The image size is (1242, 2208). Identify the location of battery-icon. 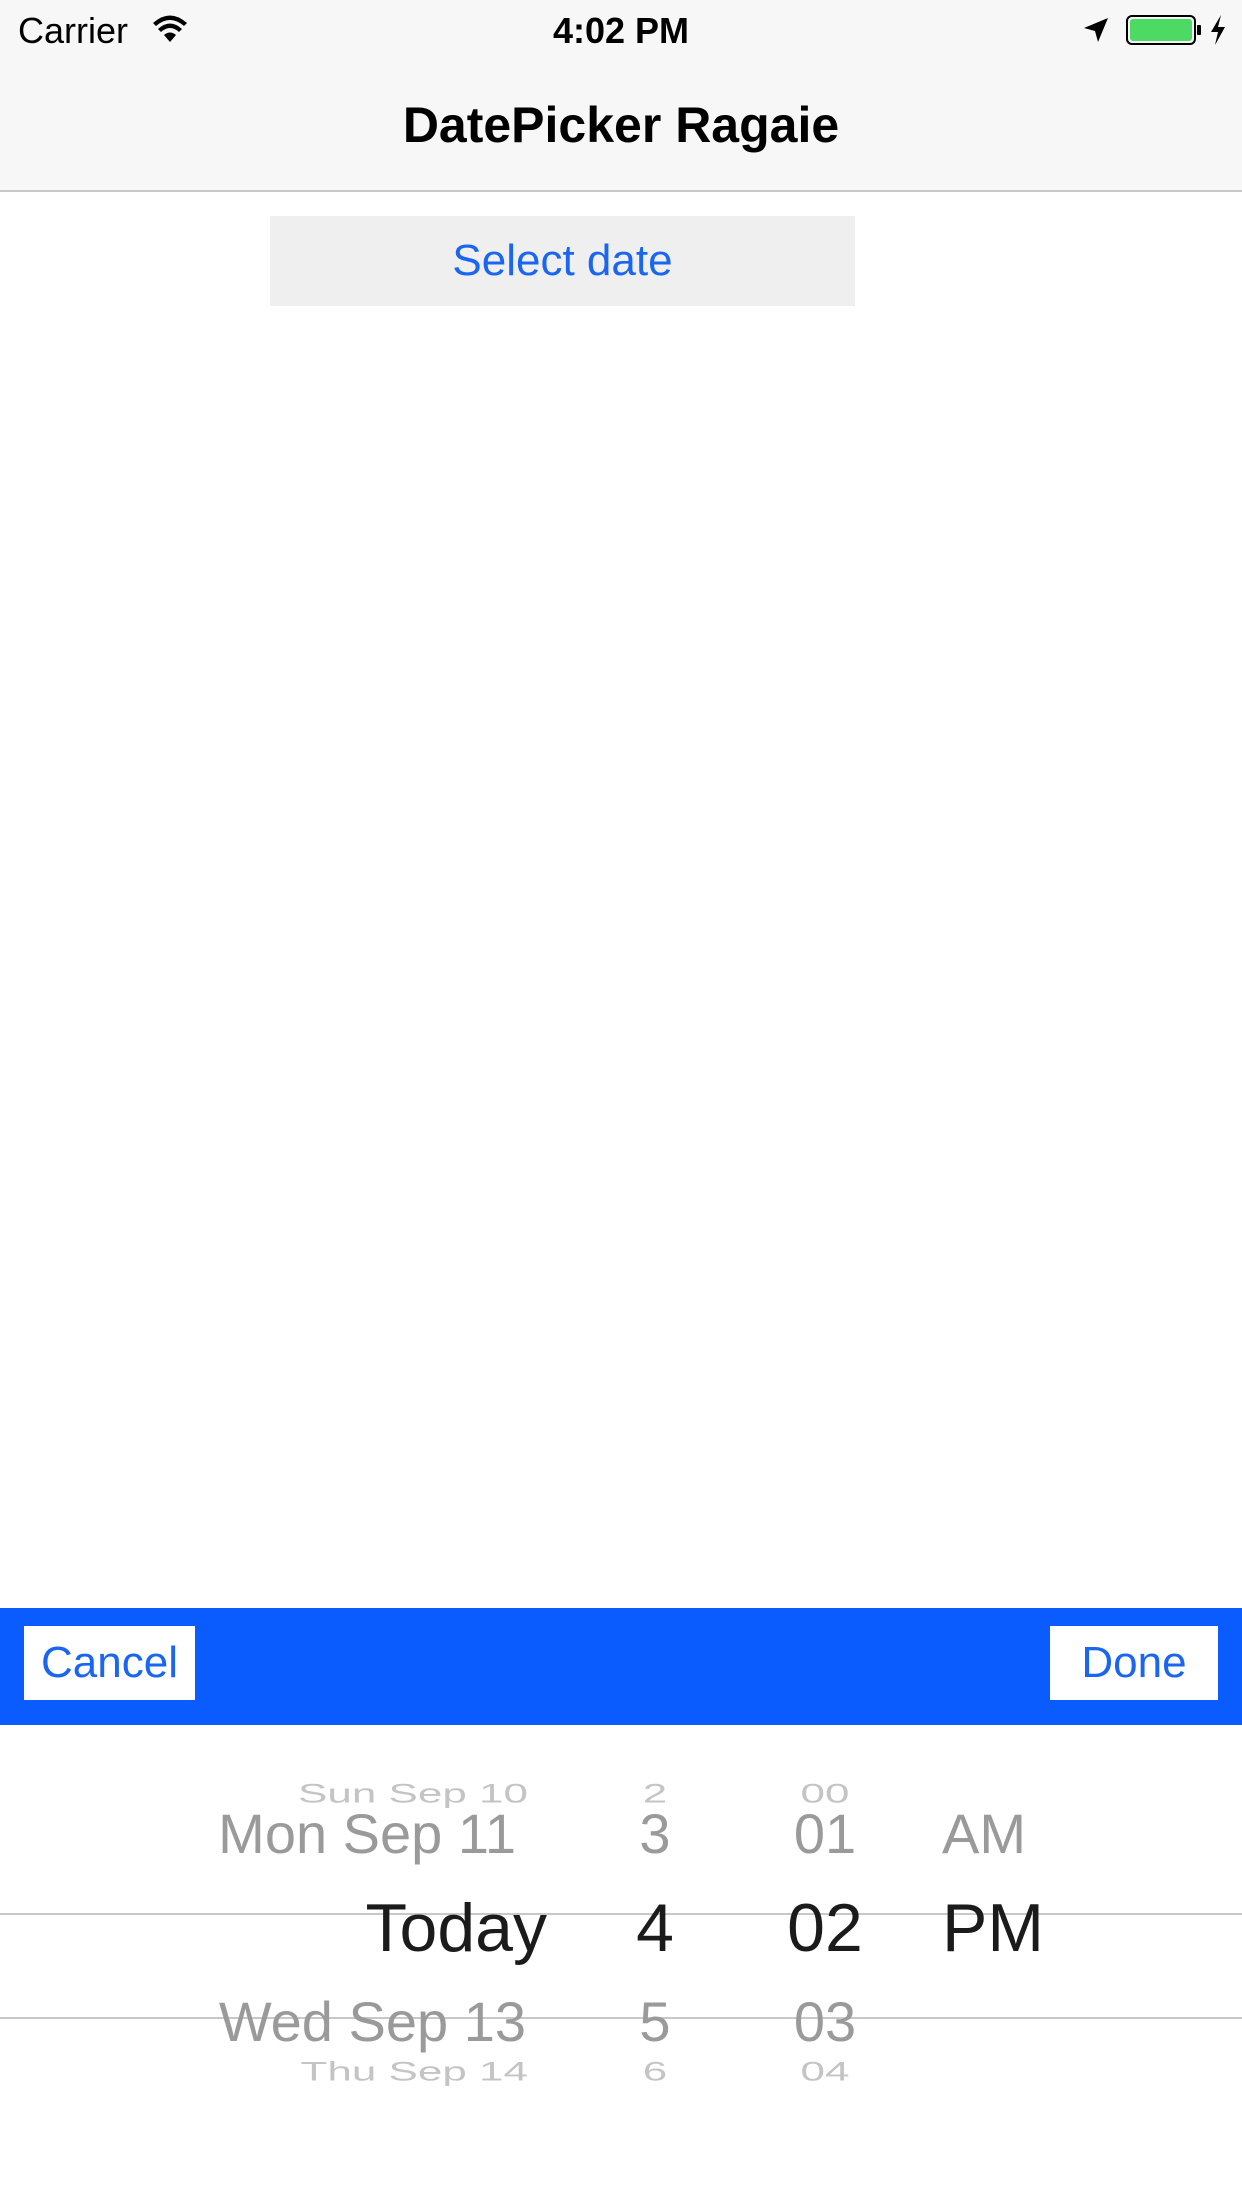
(1163, 30).